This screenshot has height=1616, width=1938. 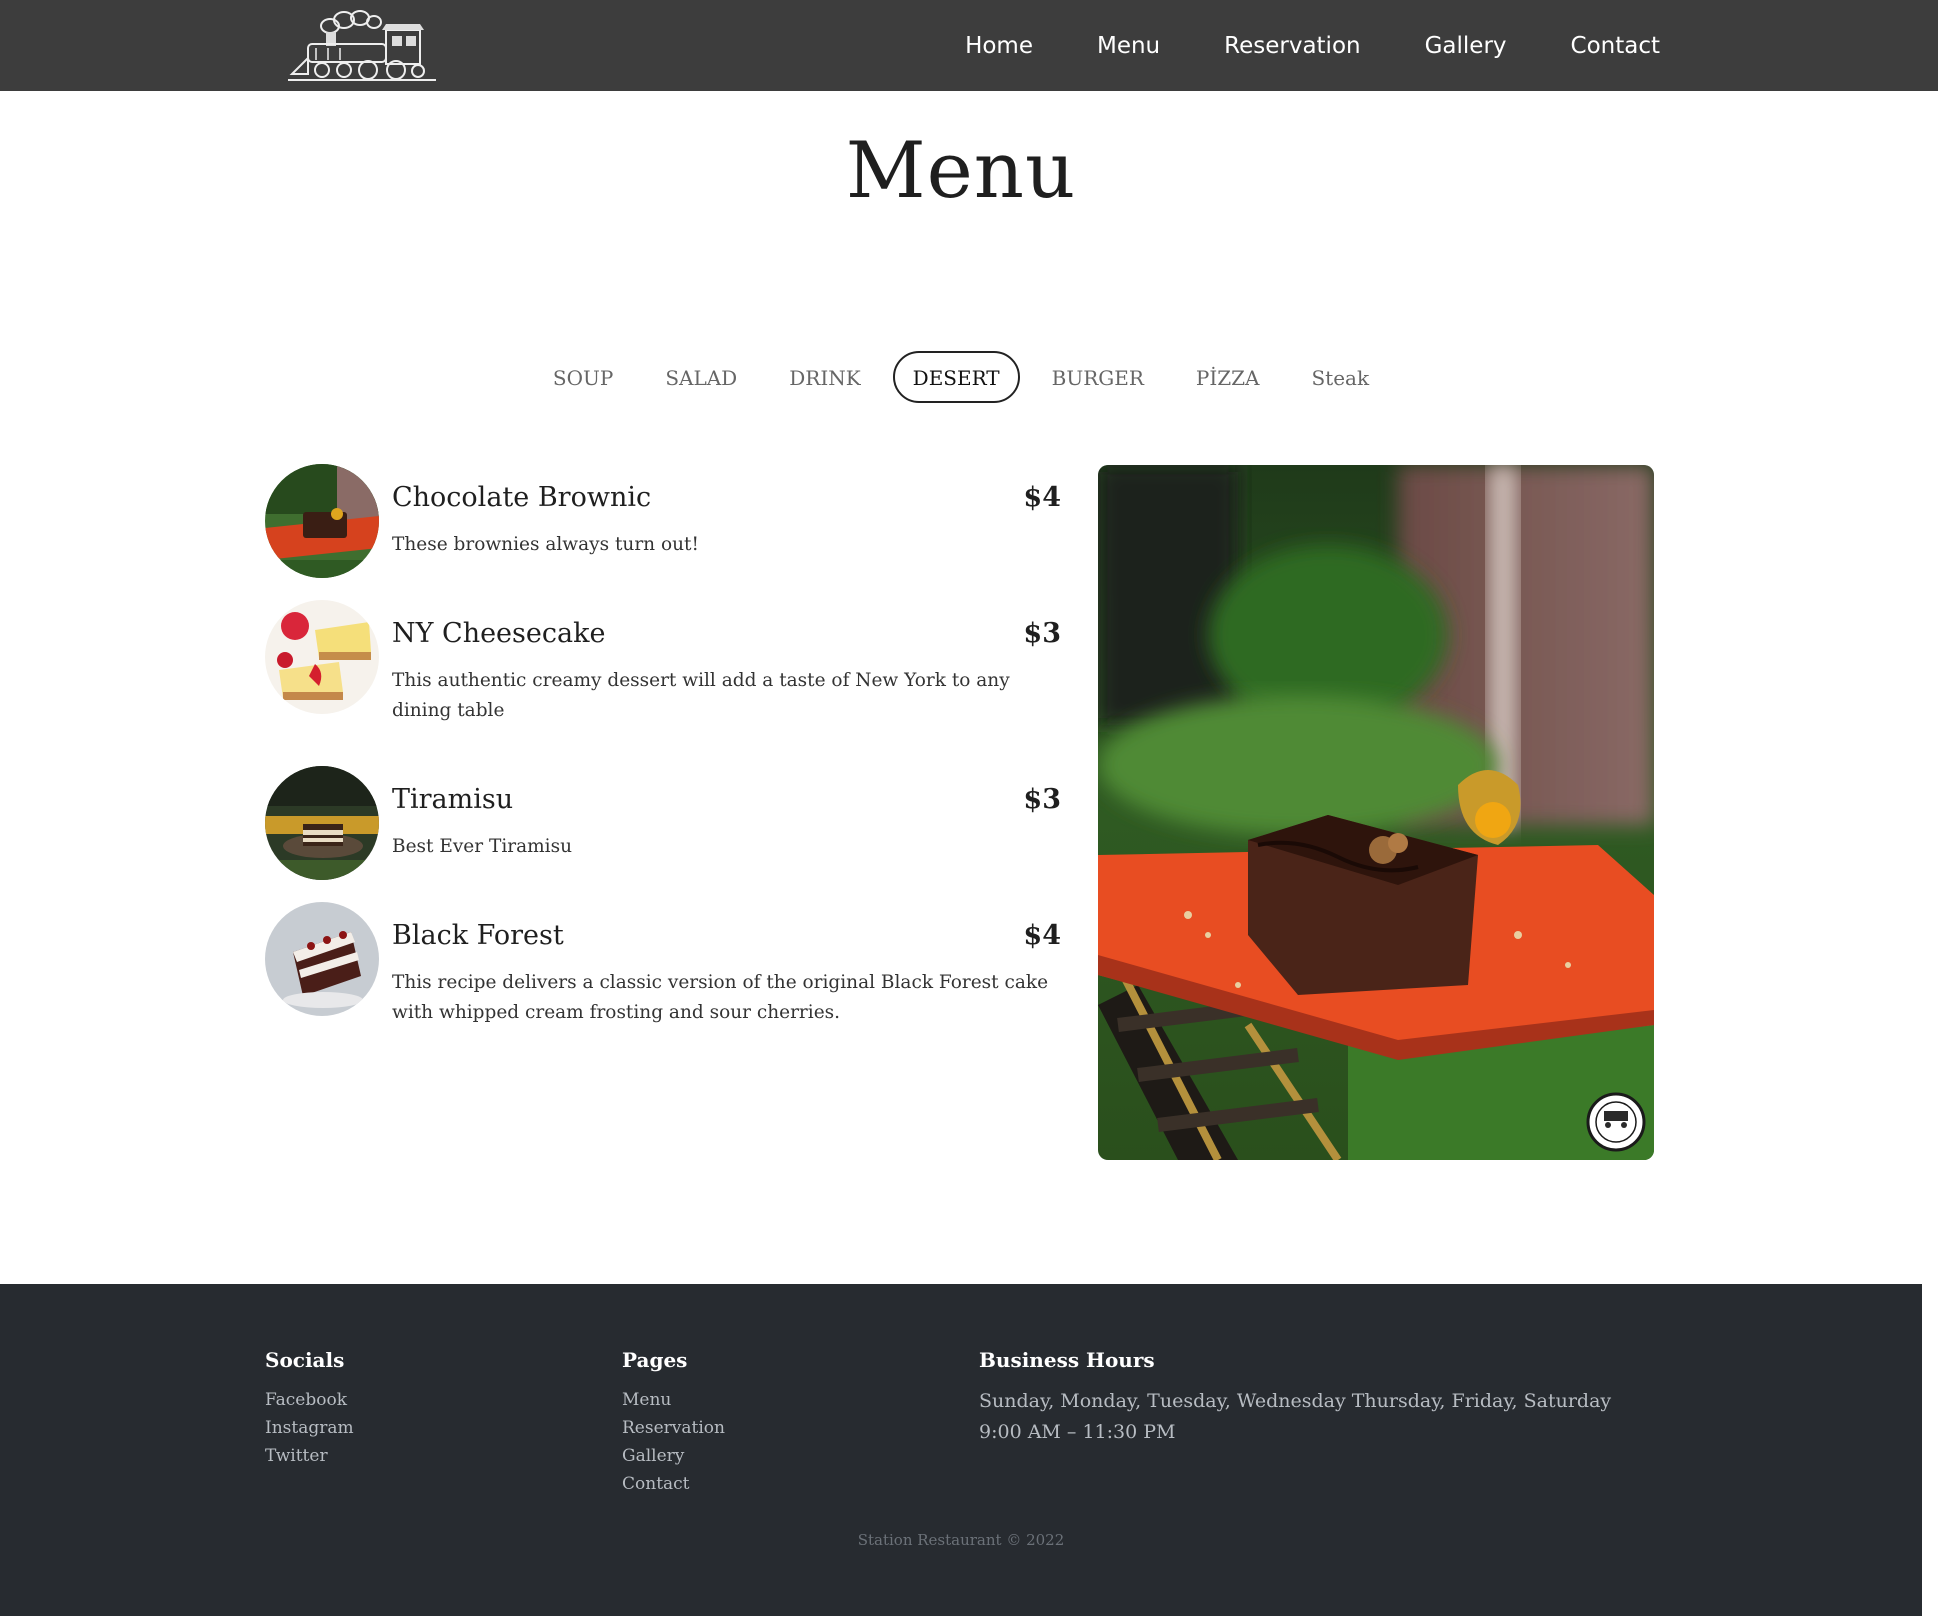 What do you see at coordinates (1067, 1360) in the screenshot?
I see `footer-heading-hours: Business Hours` at bounding box center [1067, 1360].